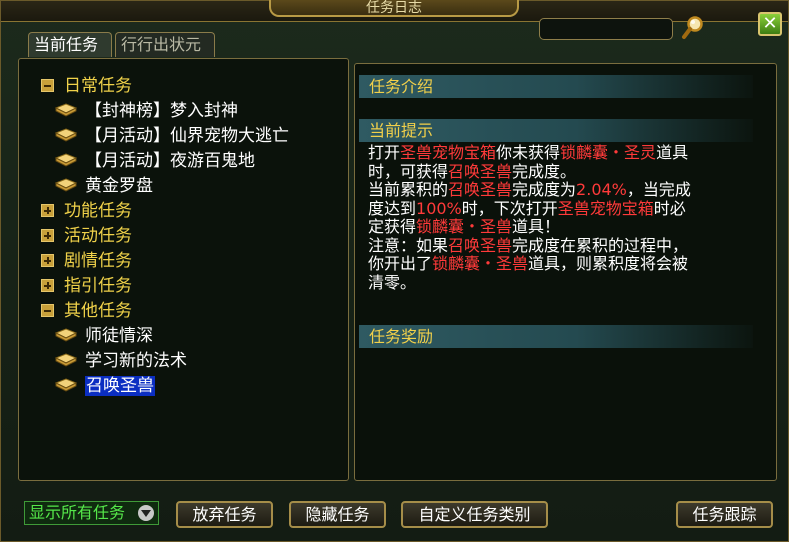  What do you see at coordinates (119, 336) in the screenshot?
I see `tree-quest-label: 师徒情深` at bounding box center [119, 336].